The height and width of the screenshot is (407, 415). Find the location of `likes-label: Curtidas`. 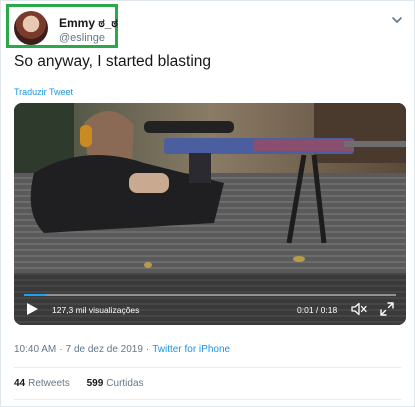

likes-label: Curtidas is located at coordinates (125, 383).